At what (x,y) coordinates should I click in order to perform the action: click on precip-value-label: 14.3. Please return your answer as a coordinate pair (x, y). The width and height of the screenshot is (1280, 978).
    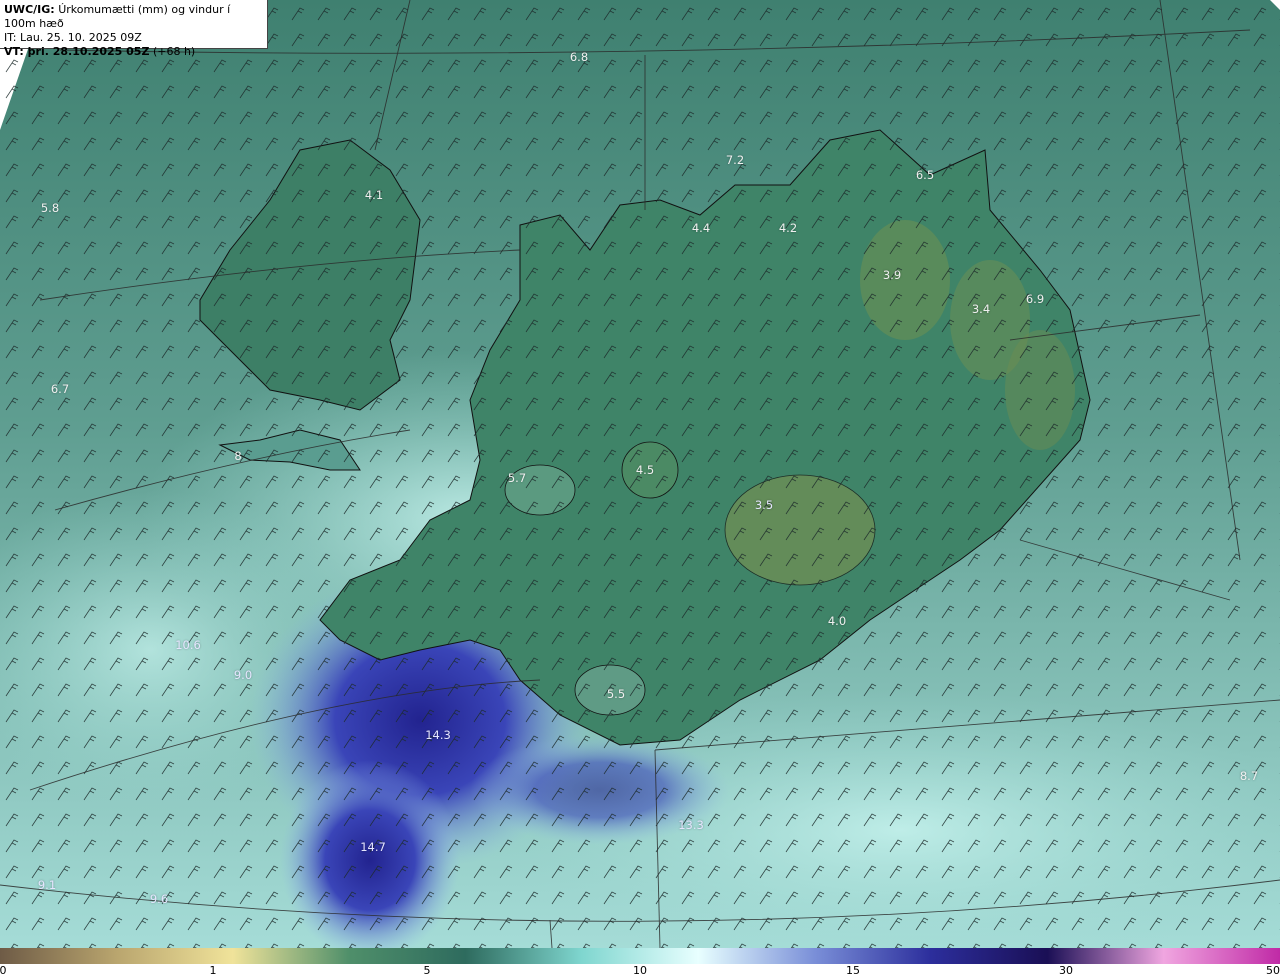
    Looking at the image, I should click on (438, 735).